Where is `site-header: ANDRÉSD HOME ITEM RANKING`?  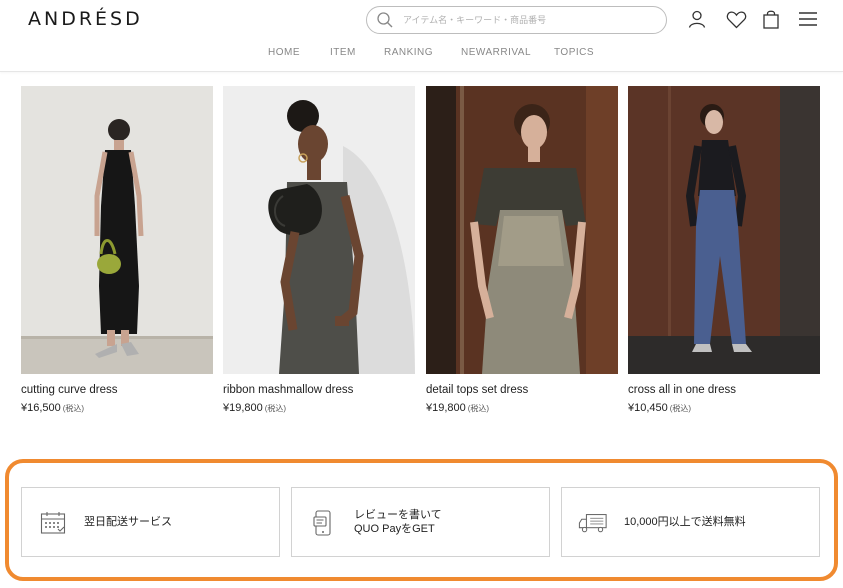
site-header: ANDRÉSD HOME ITEM RANKING is located at coordinates (421, 36).